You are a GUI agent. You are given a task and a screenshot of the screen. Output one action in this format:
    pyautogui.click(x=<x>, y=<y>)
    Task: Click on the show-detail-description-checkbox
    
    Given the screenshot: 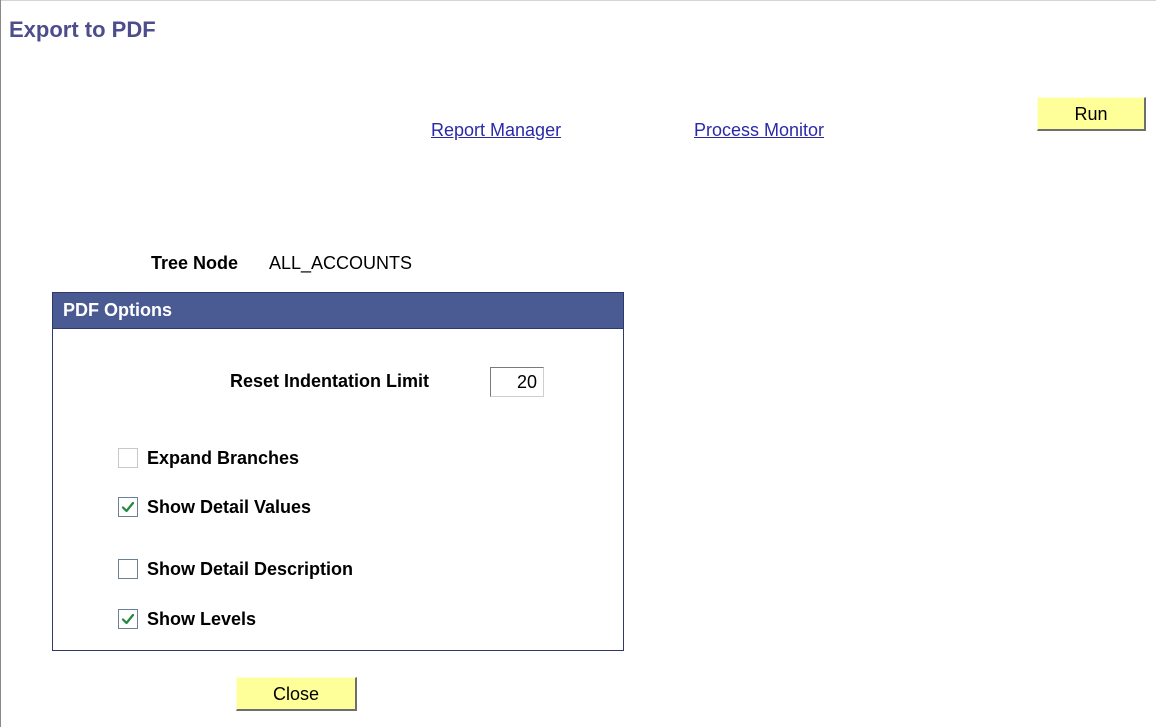 What is the action you would take?
    pyautogui.click(x=128, y=569)
    